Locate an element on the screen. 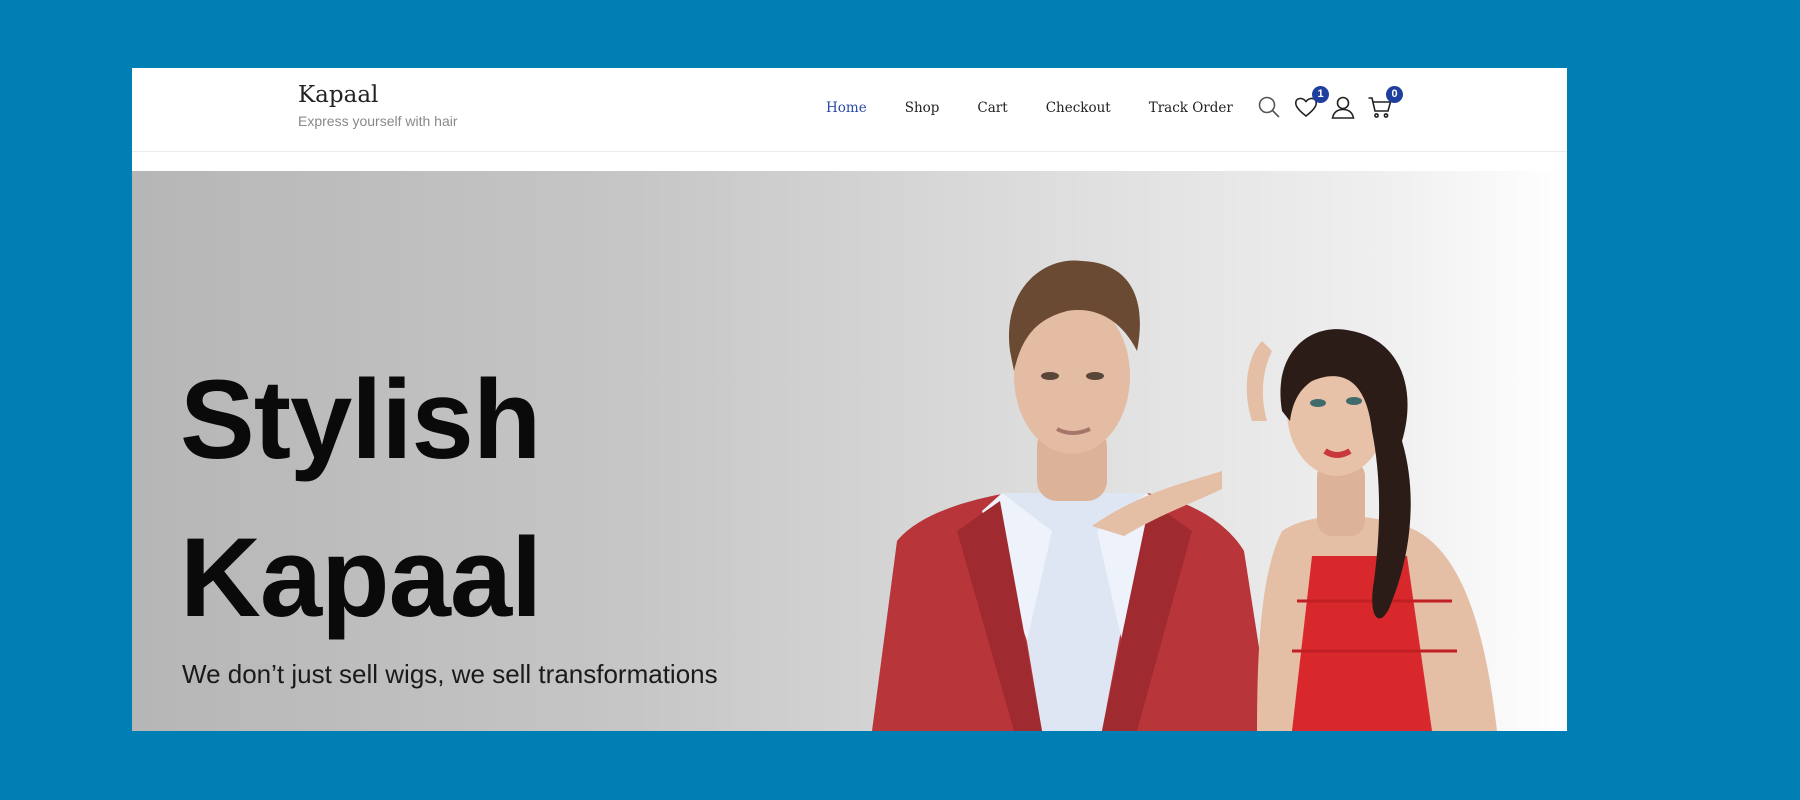 The width and height of the screenshot is (1800, 800). cart-button: 0 is located at coordinates (1385, 103).